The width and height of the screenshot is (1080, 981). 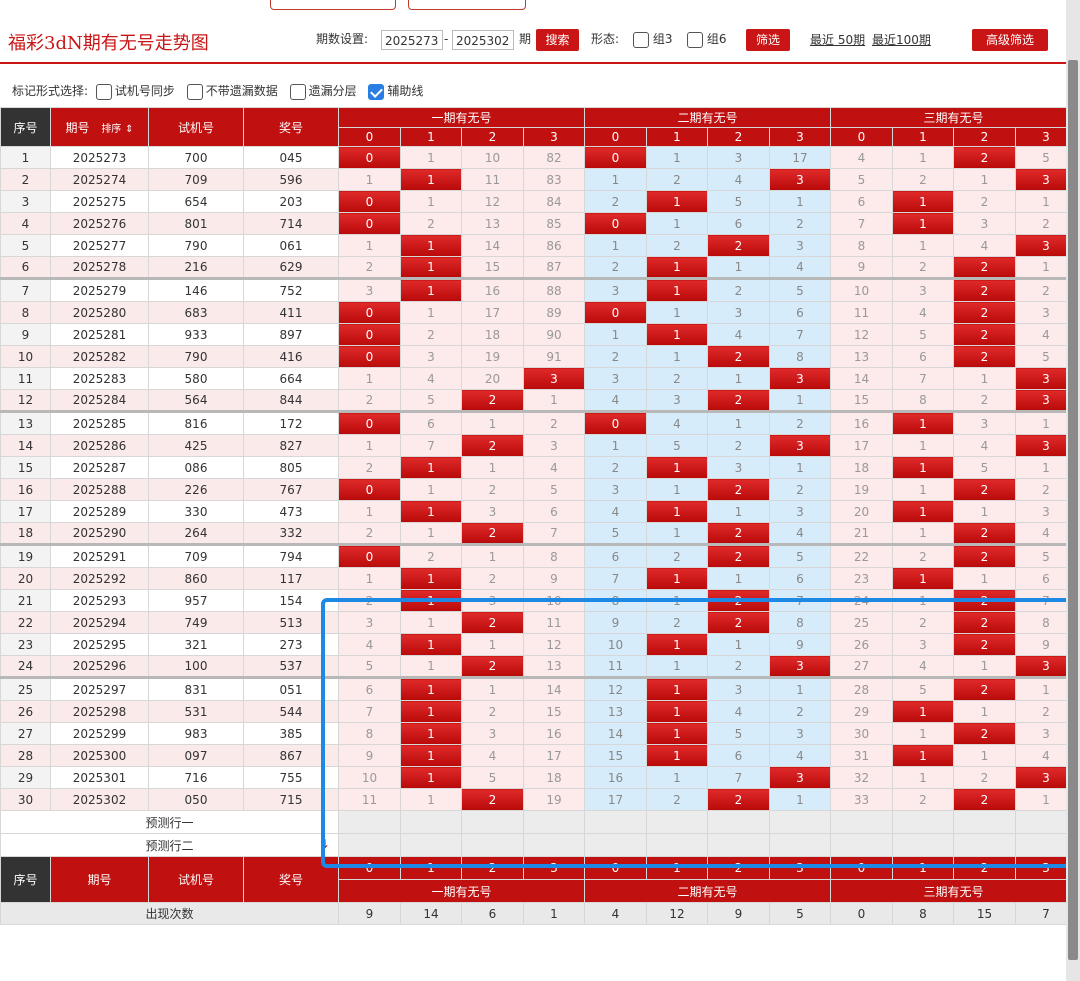 What do you see at coordinates (230, 91) in the screenshot?
I see `mark-option-no-missing: 不带遗漏数据` at bounding box center [230, 91].